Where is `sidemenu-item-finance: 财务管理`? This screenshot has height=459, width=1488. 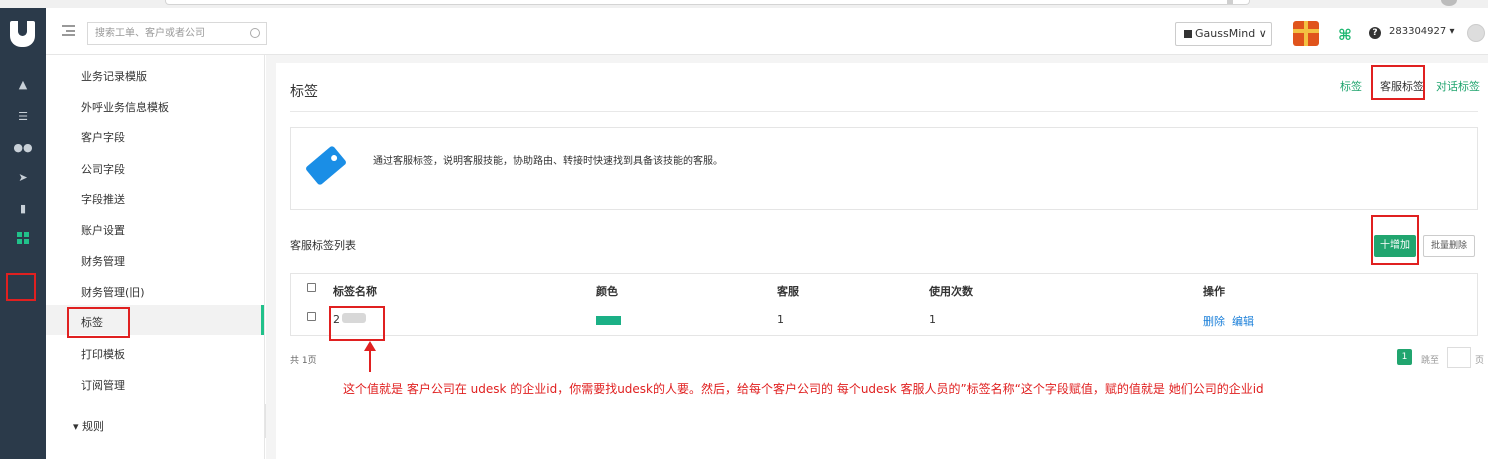
sidemenu-item-finance: 财务管理 is located at coordinates (103, 261).